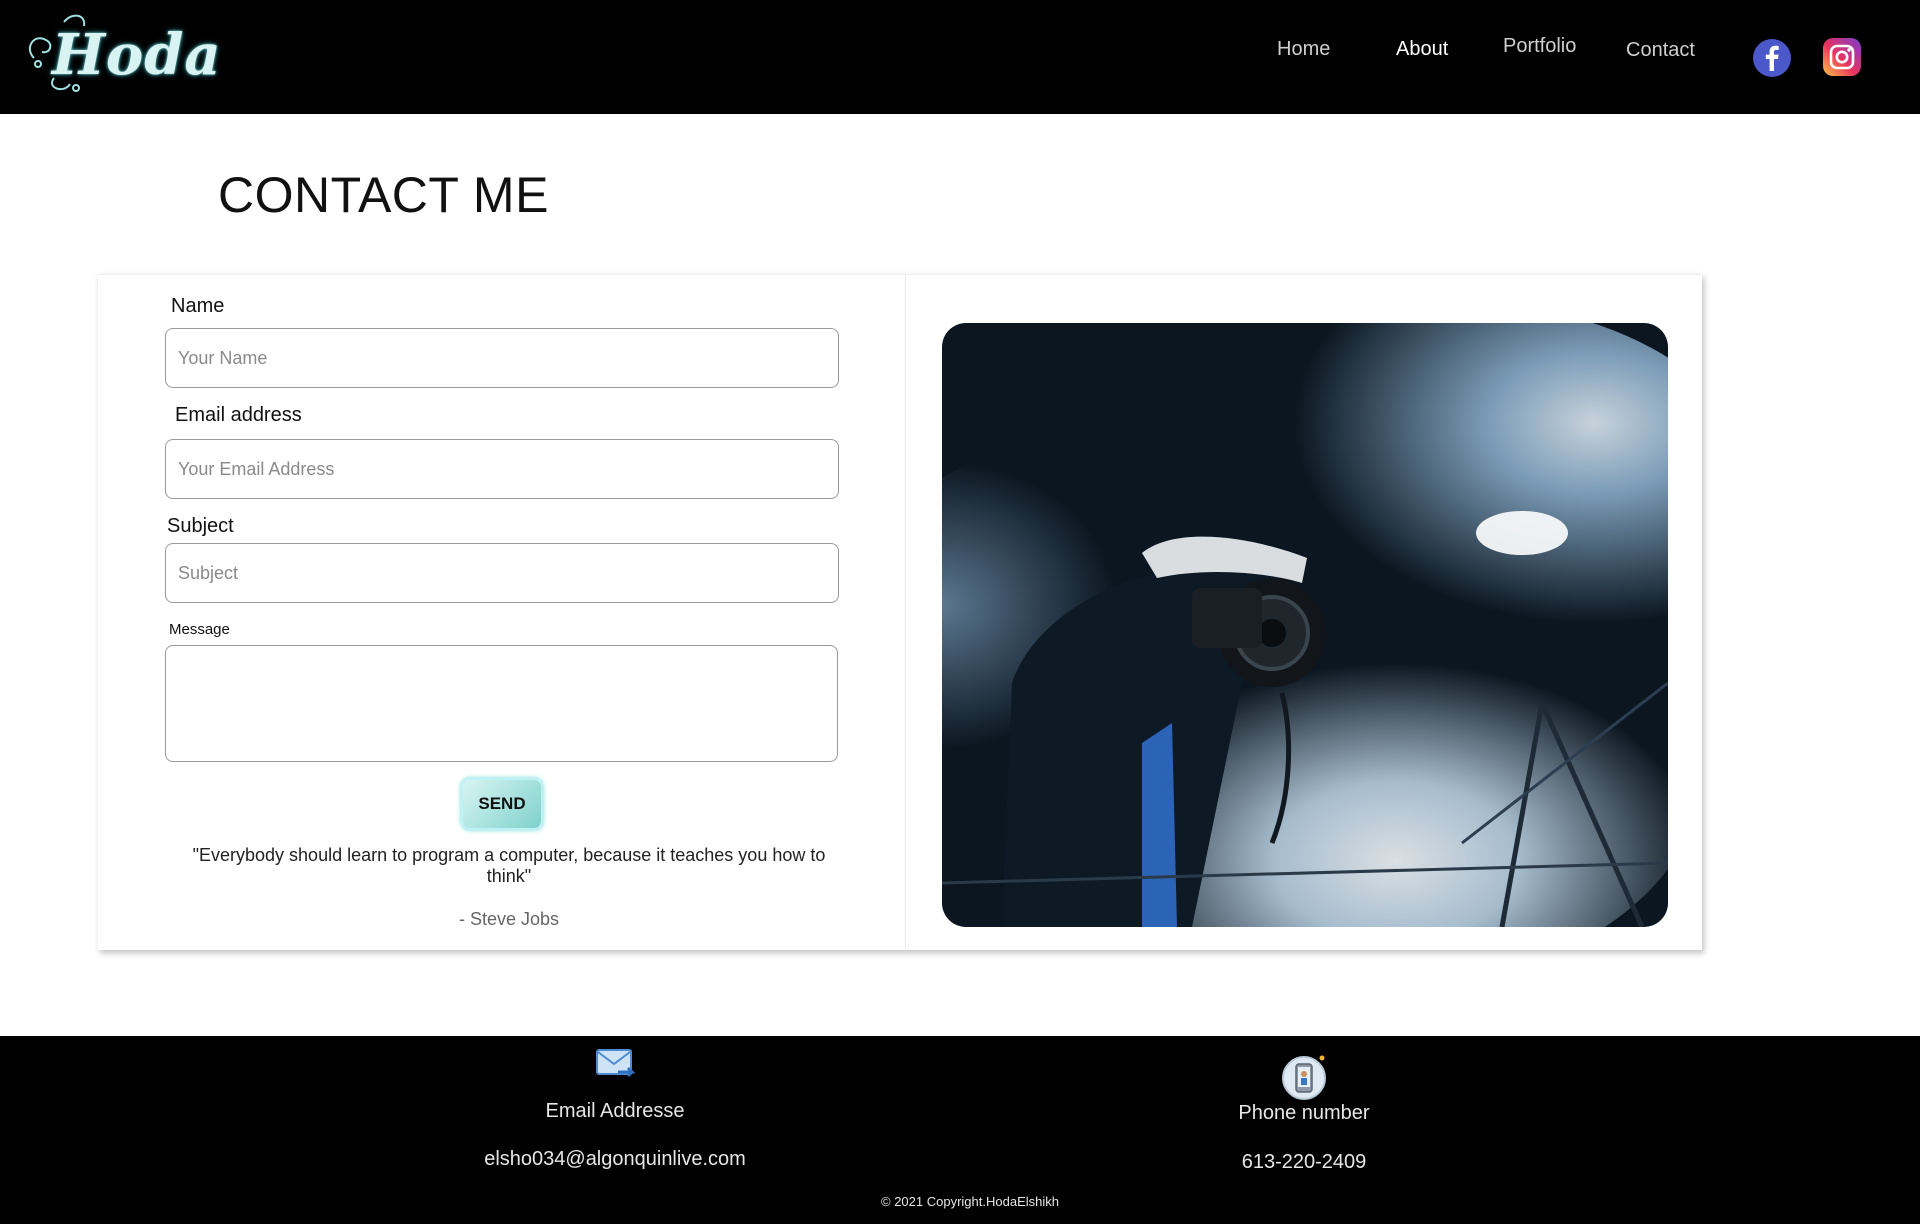  Describe the element at coordinates (1842, 57) in the screenshot. I see `instagram-icon` at that location.